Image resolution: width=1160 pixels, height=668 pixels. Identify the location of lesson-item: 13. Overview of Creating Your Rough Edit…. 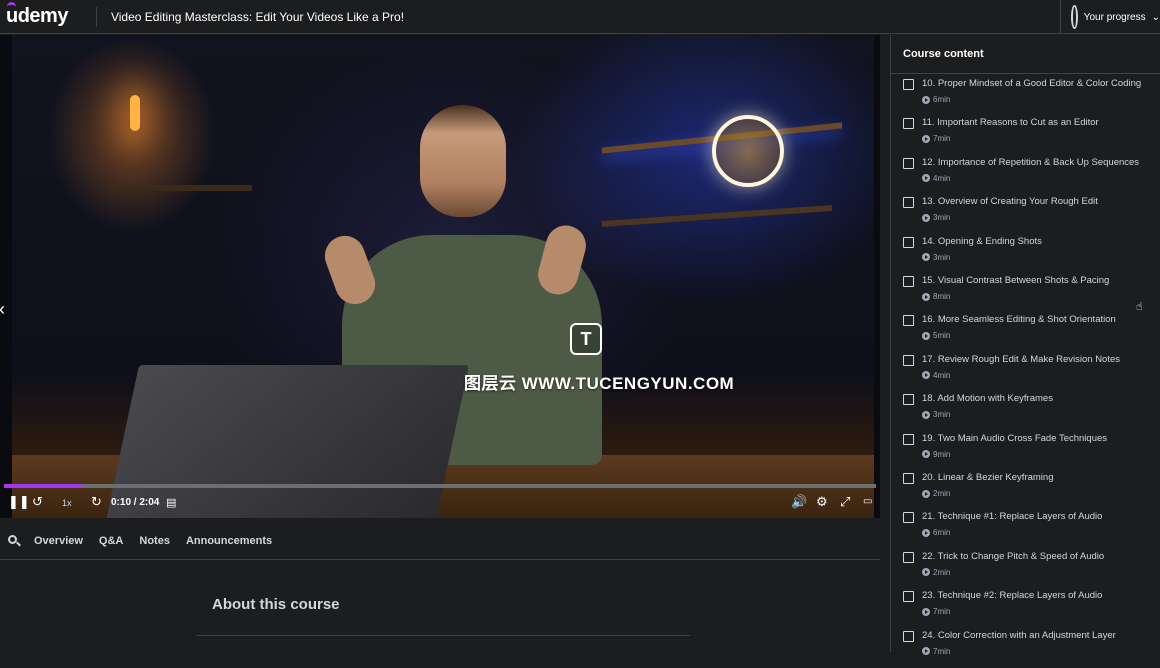
(1025, 214).